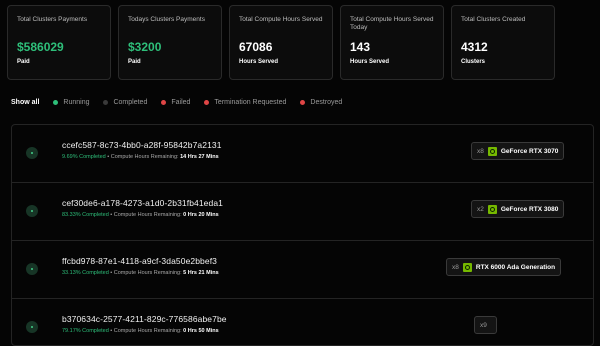 The image size is (600, 346). Describe the element at coordinates (52, 19) in the screenshot. I see `stat-label: Total Clusters Payments` at that location.